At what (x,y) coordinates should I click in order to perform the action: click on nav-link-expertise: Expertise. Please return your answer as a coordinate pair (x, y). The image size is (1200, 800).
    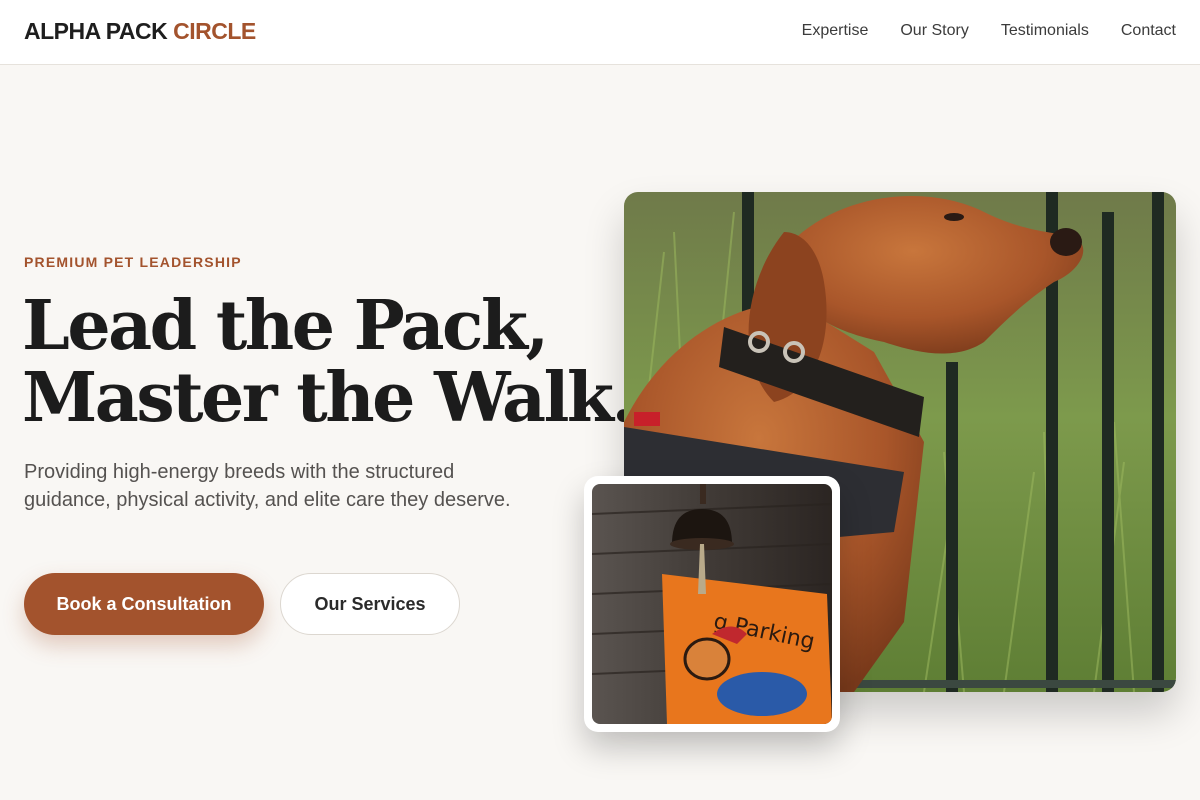
    Looking at the image, I should click on (835, 31).